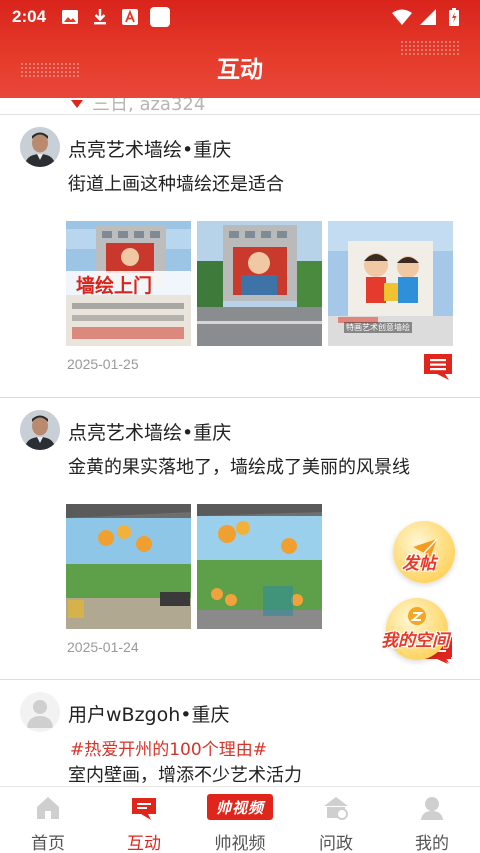 The image size is (480, 853). What do you see at coordinates (428, 17) in the screenshot?
I see `signal-icon` at bounding box center [428, 17].